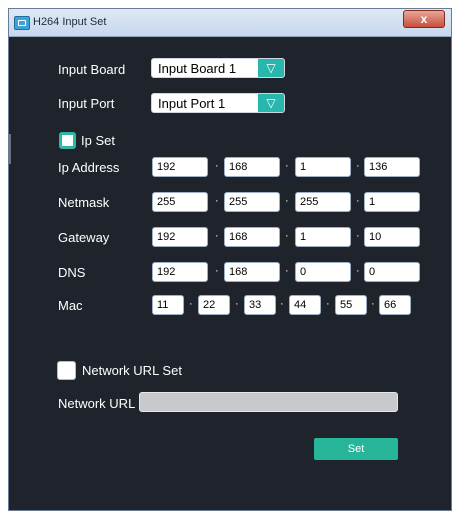 The height and width of the screenshot is (511, 452). Describe the element at coordinates (351, 305) in the screenshot. I see `mac-segment-5: 55` at that location.